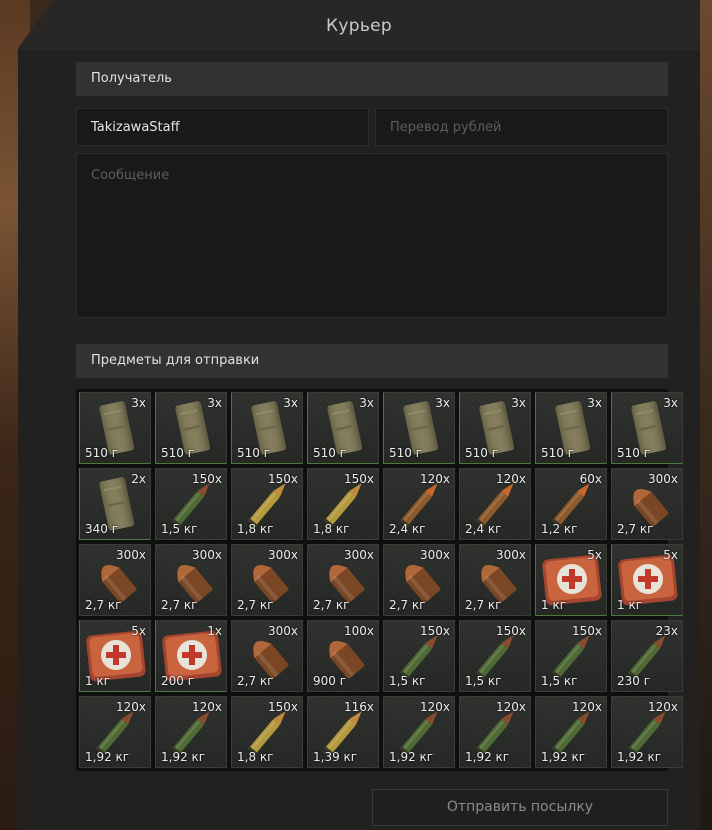 The image size is (712, 830). What do you see at coordinates (343, 732) in the screenshot?
I see `item-slot: 116x 1,39 кг` at bounding box center [343, 732].